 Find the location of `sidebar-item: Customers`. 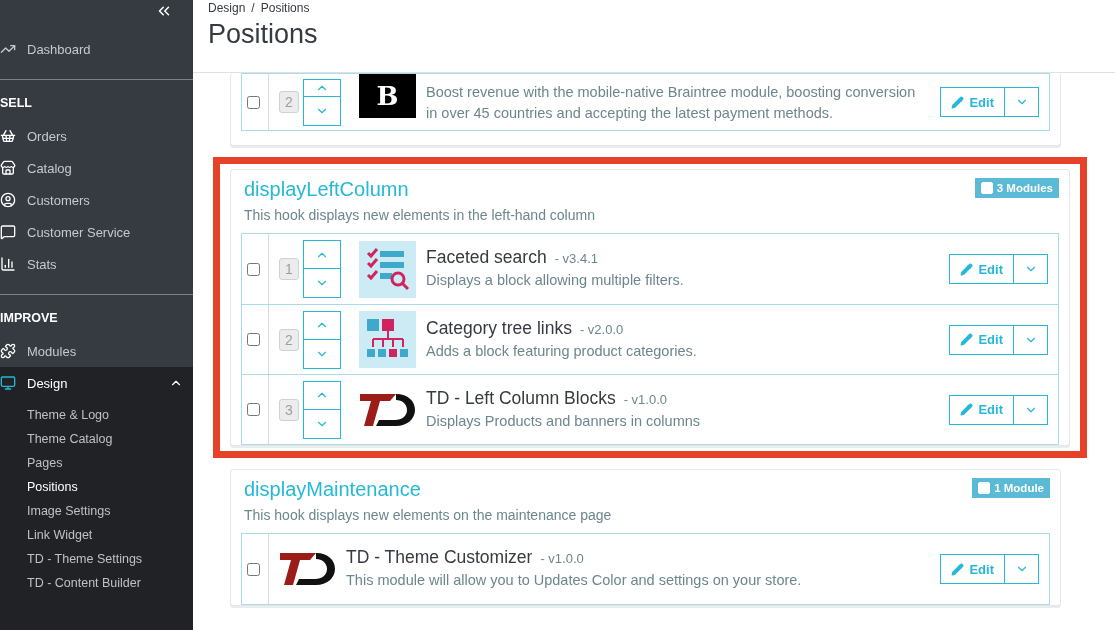

sidebar-item: Customers is located at coordinates (96, 200).